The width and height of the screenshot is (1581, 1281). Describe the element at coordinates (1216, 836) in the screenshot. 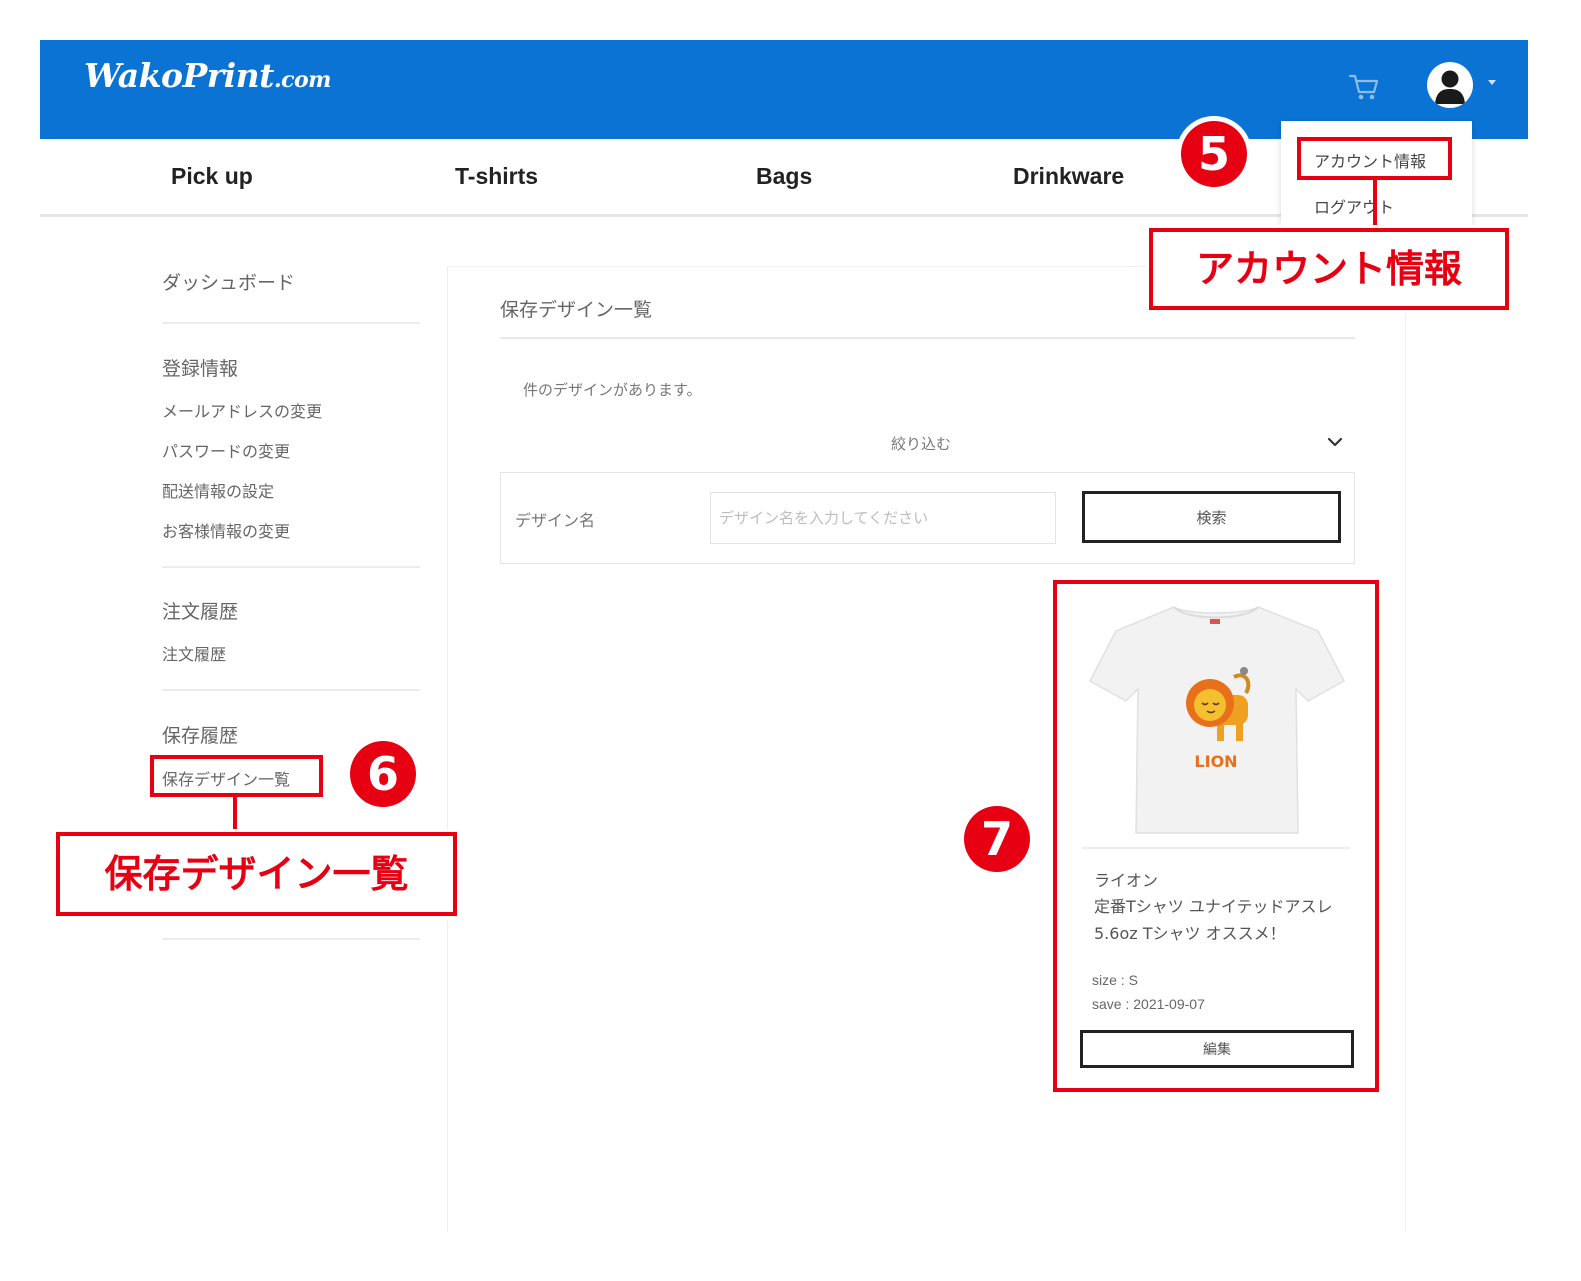

I see `highlight-design-card` at that location.